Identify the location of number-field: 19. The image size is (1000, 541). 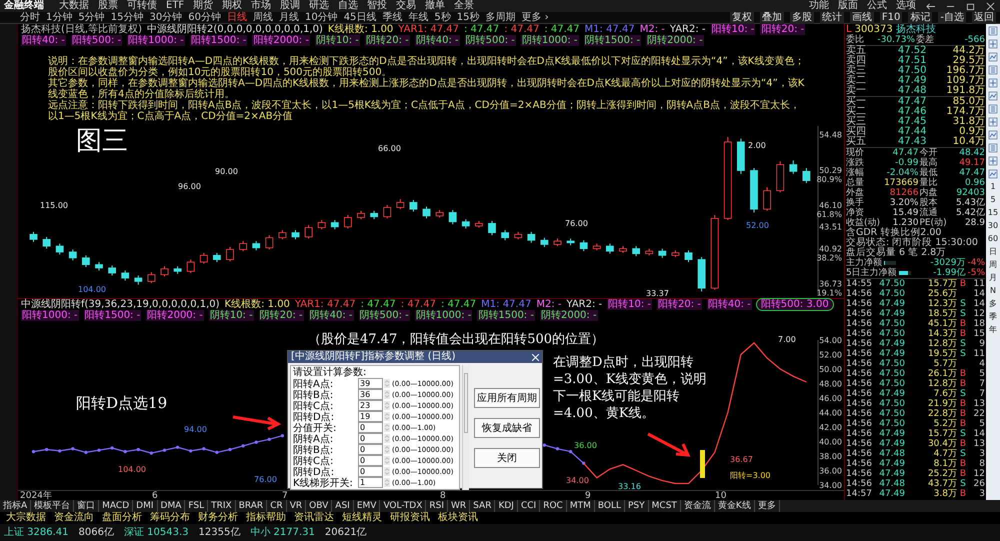
(370, 416).